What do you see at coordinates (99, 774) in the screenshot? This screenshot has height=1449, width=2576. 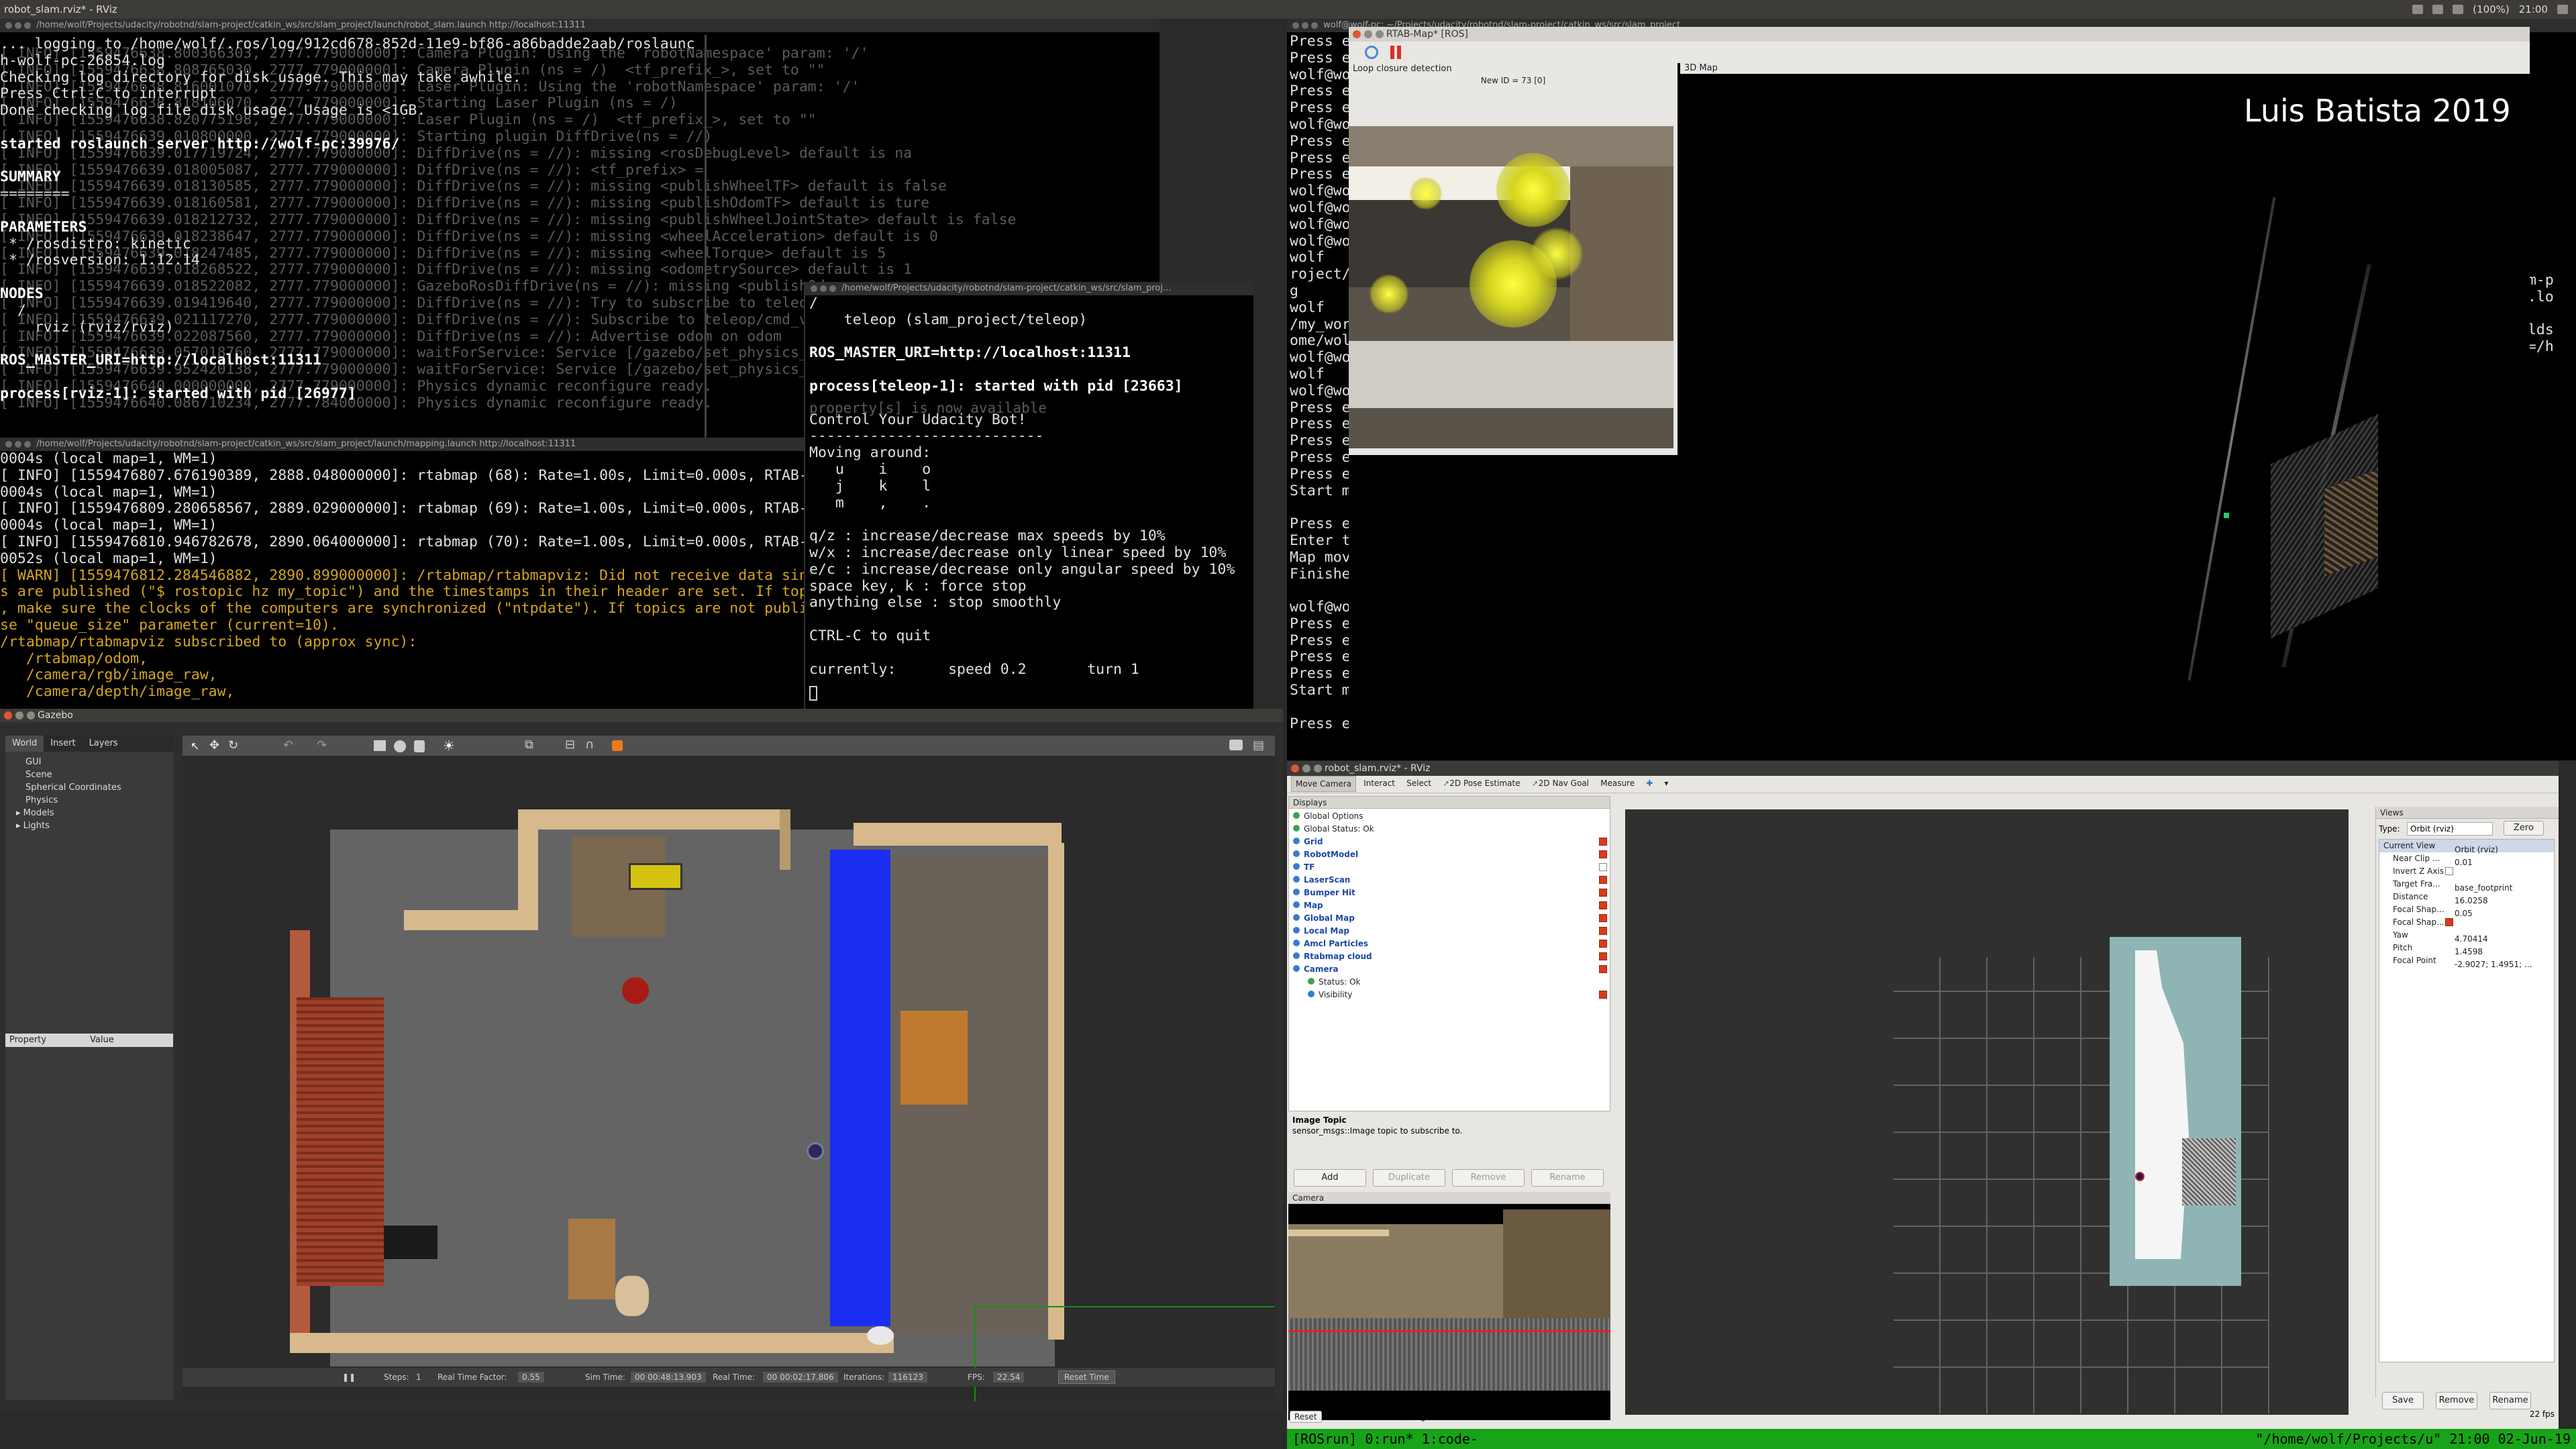 I see `tree-item-scene: Scene` at bounding box center [99, 774].